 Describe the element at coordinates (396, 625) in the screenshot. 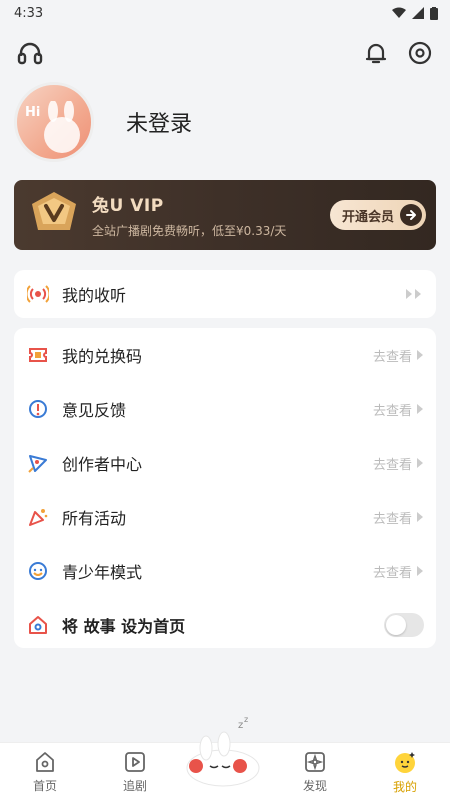

I see `toggle-knob` at that location.